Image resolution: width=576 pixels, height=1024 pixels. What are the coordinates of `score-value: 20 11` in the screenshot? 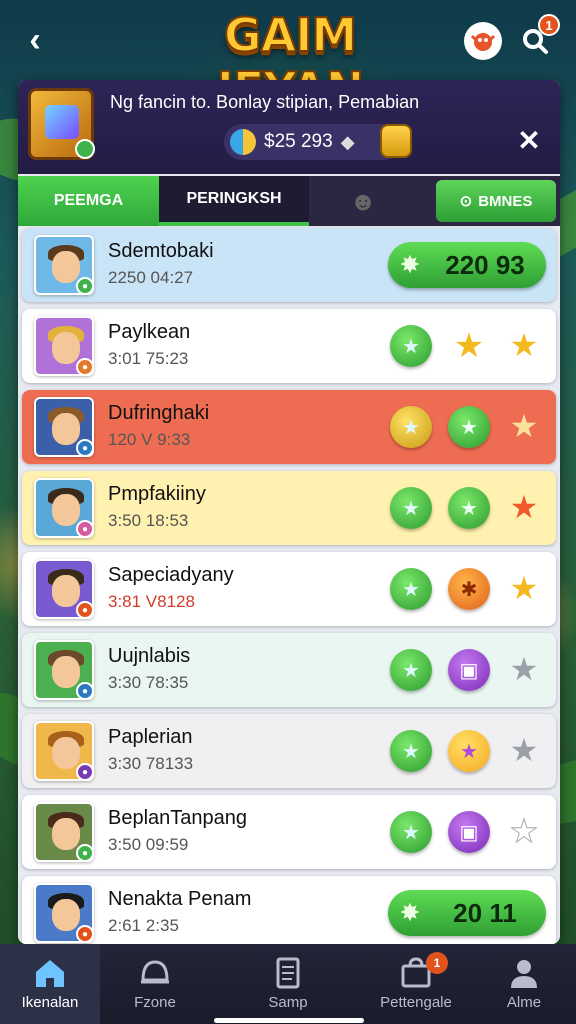 It's located at (485, 912).